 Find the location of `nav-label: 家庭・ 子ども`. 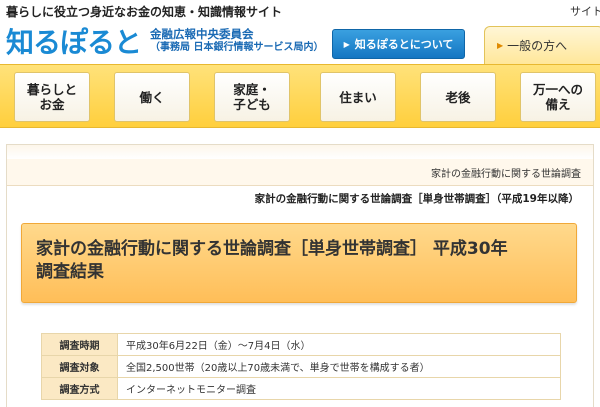

nav-label: 家庭・ 子ども is located at coordinates (252, 97).